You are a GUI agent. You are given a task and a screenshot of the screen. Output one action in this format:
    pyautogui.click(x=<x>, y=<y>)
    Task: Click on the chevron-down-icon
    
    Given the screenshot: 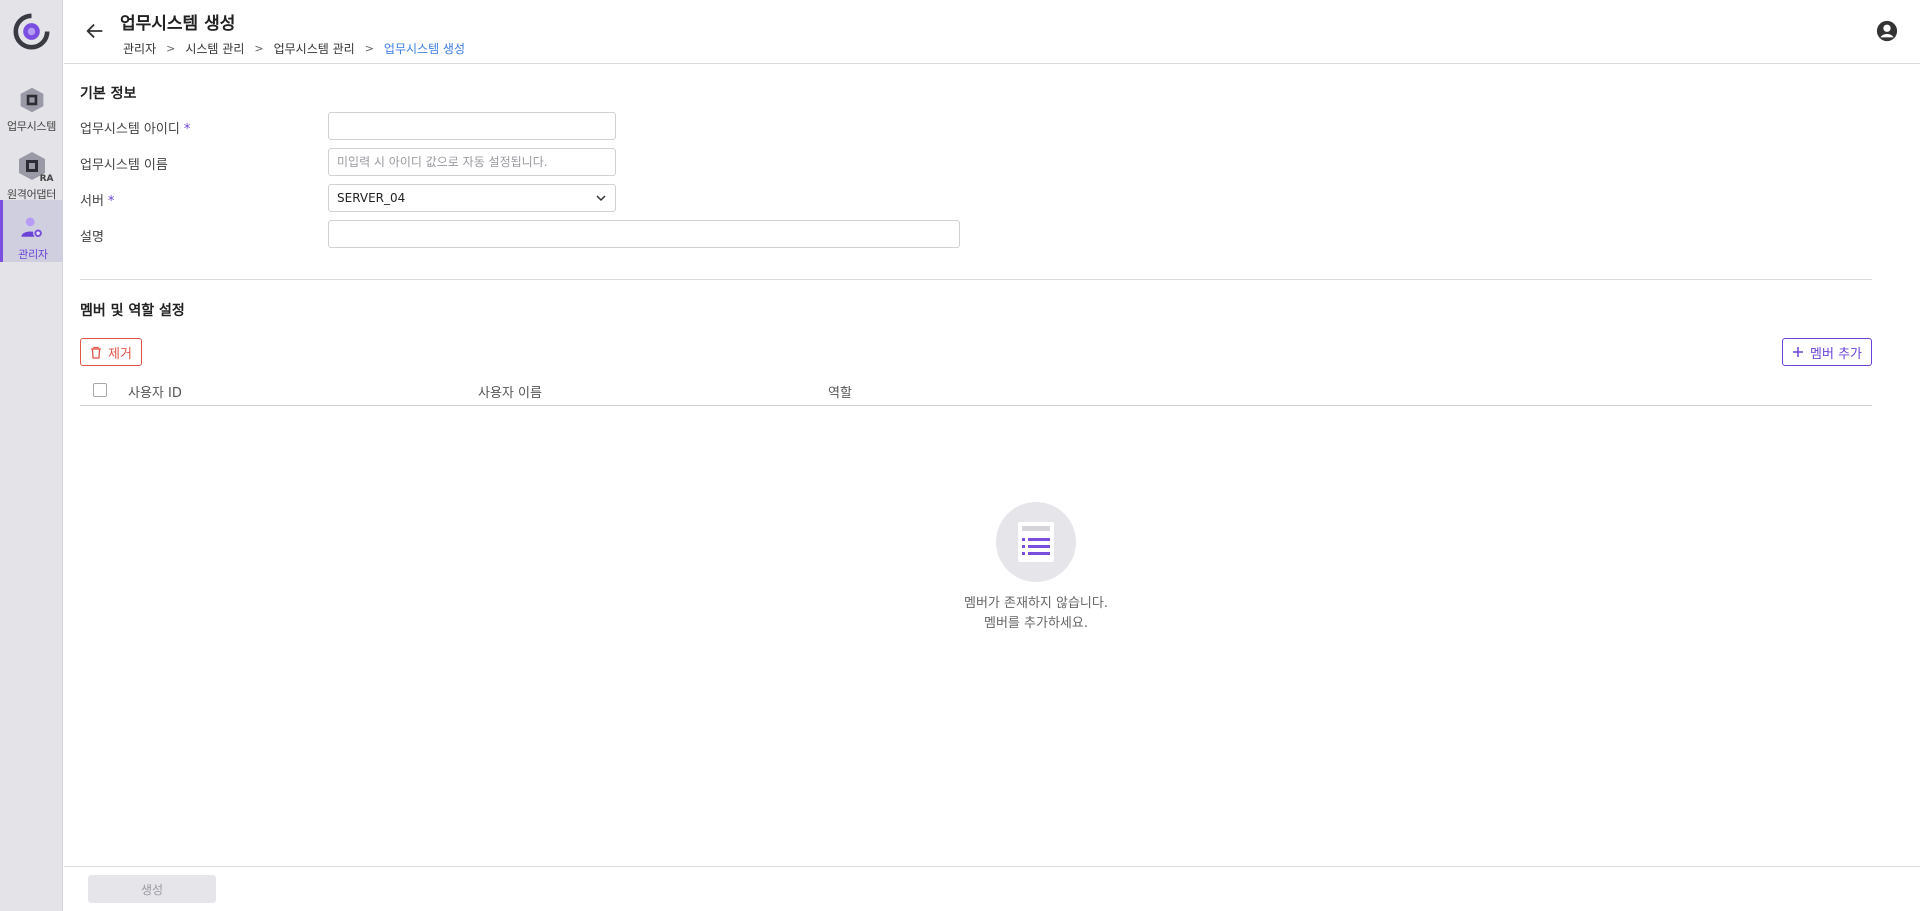 What is the action you would take?
    pyautogui.click(x=601, y=198)
    